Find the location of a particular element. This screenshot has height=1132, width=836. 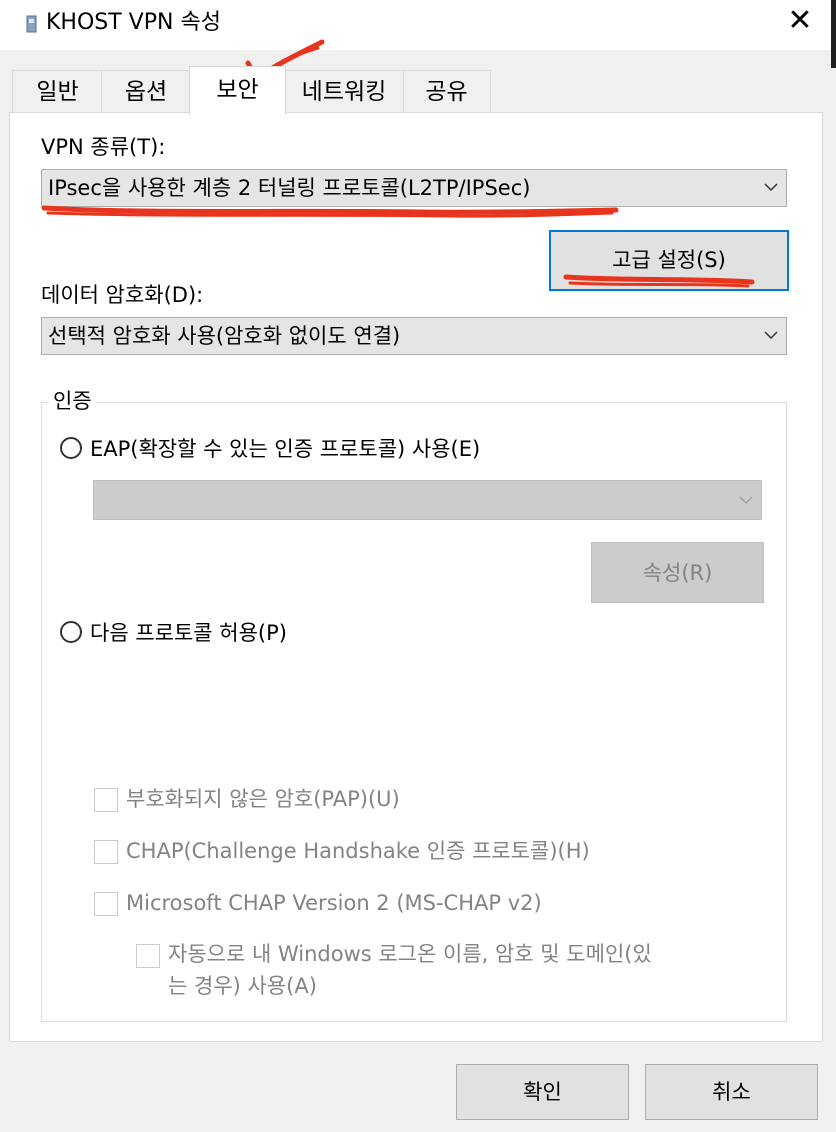

cancel-button: 취소 is located at coordinates (731, 1092).